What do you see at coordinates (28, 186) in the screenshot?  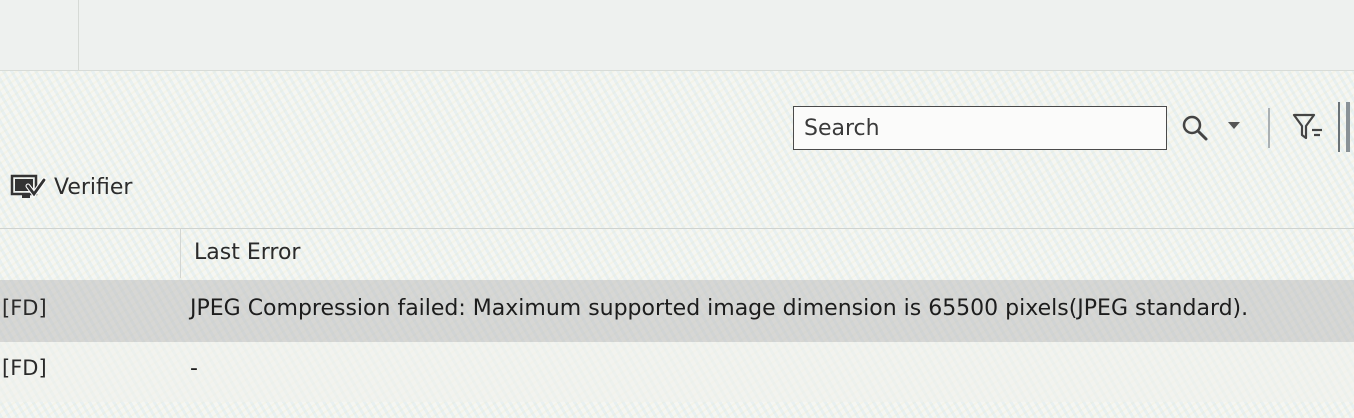 I see `verifier-icon` at bounding box center [28, 186].